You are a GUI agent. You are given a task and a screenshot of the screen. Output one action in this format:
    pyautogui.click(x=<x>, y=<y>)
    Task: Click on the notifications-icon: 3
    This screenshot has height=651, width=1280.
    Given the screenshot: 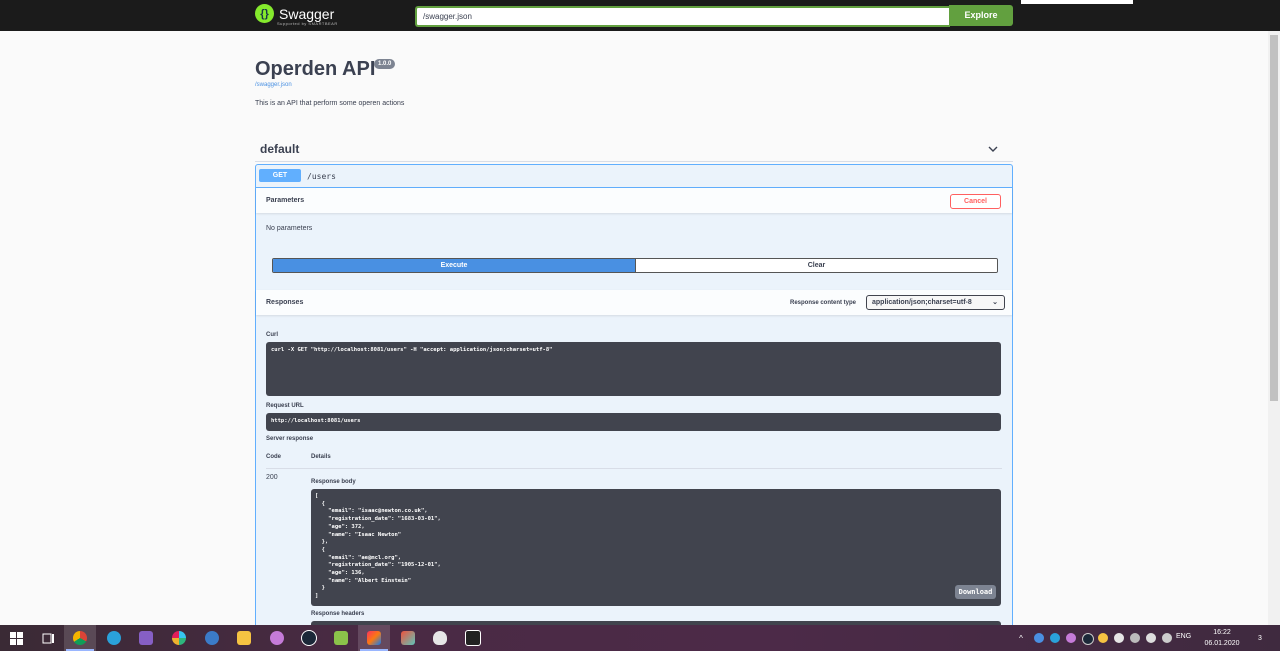 What is the action you would take?
    pyautogui.click(x=1260, y=638)
    